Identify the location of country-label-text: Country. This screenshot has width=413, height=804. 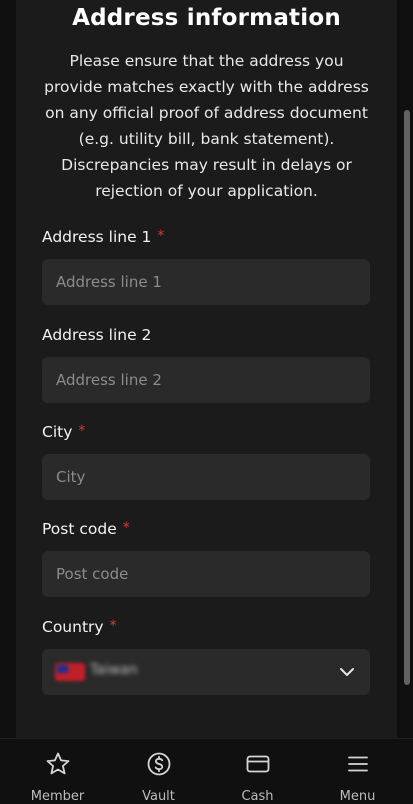
(73, 627).